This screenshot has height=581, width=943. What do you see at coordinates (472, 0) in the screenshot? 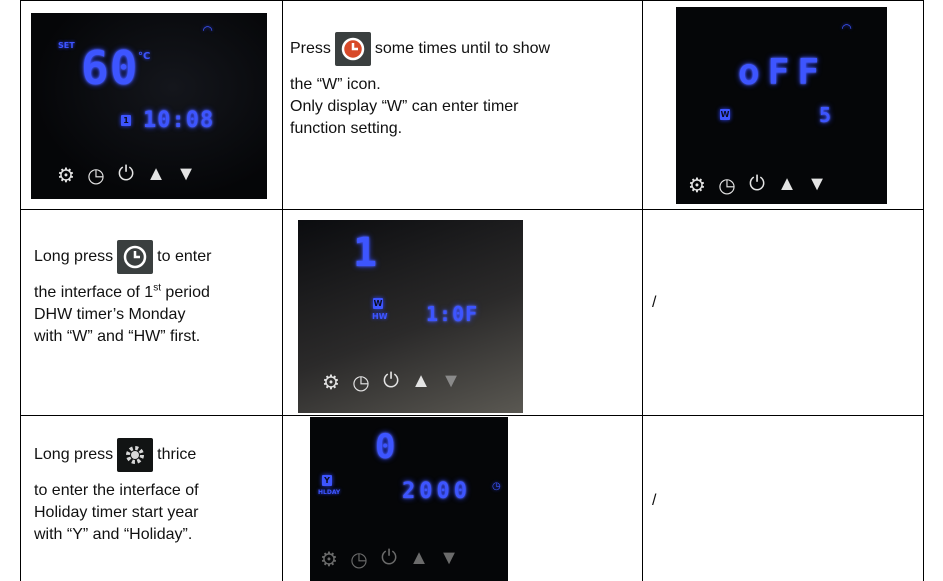
I see `table-border-top` at bounding box center [472, 0].